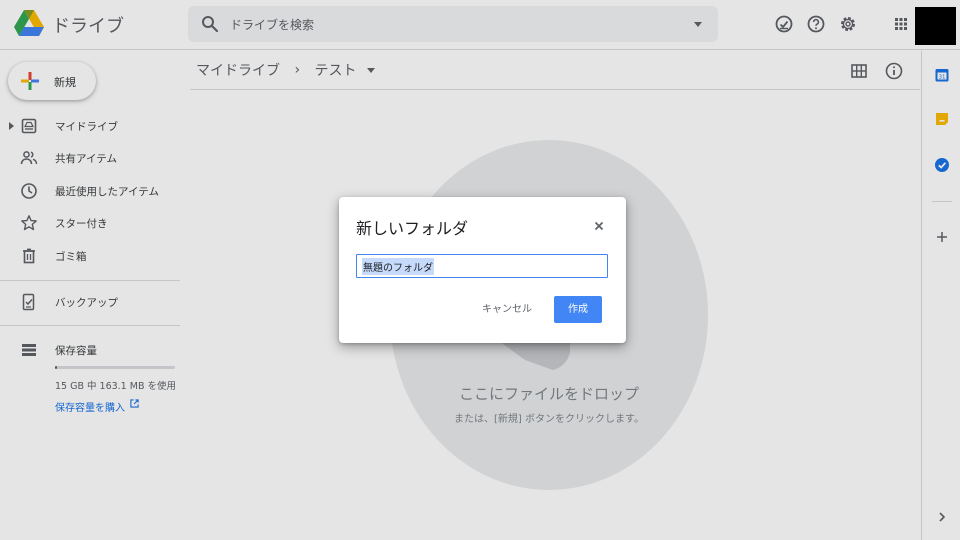 The height and width of the screenshot is (540, 960). Describe the element at coordinates (398, 266) in the screenshot. I see `folder-name-value: 無題のフォルダ` at that location.